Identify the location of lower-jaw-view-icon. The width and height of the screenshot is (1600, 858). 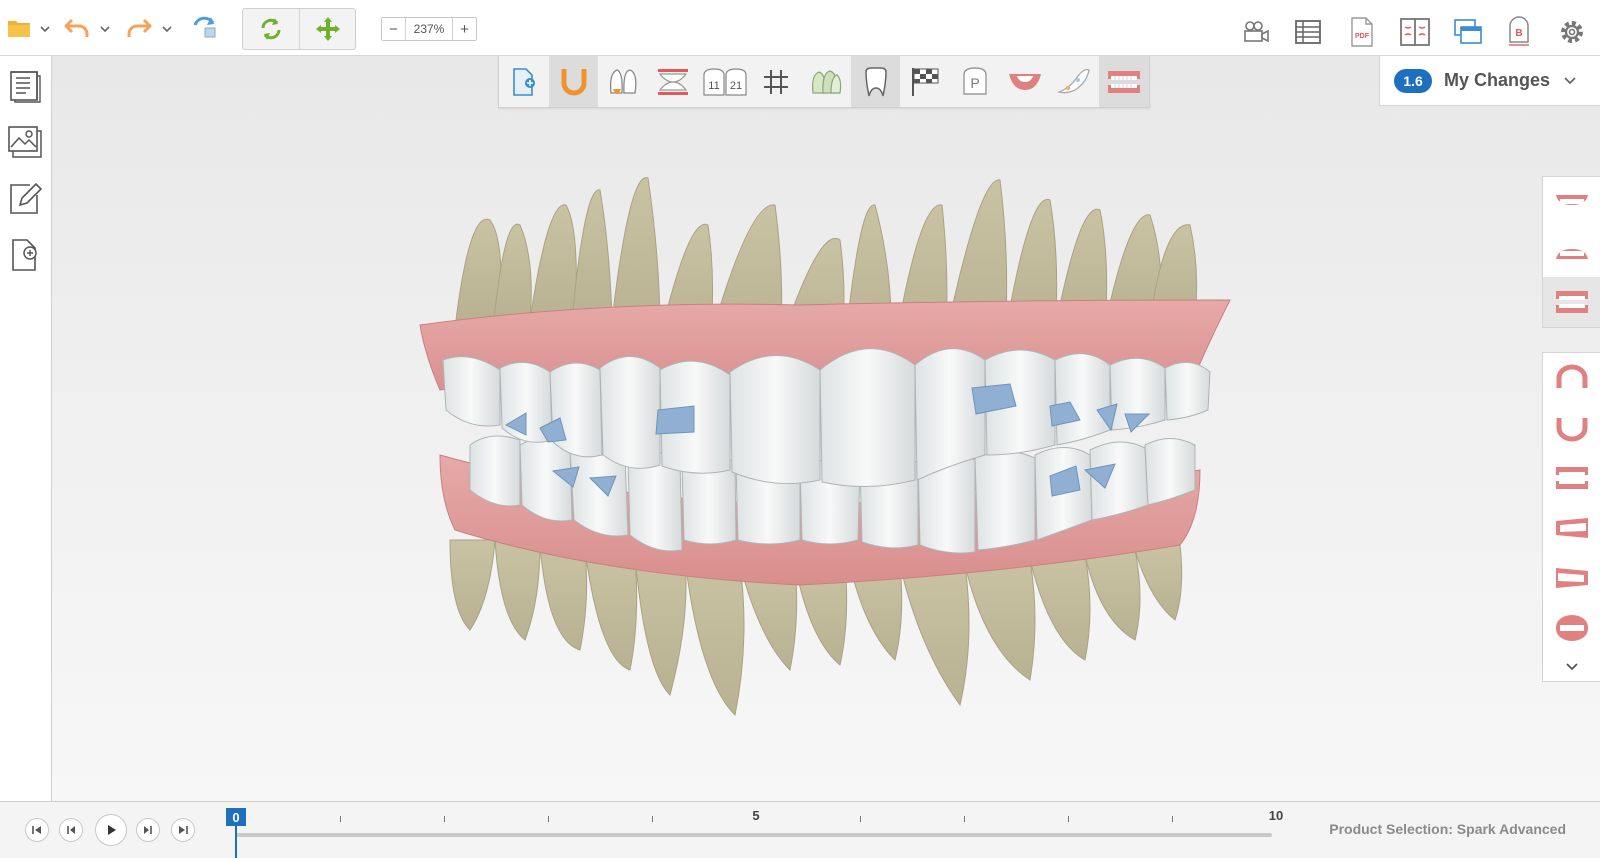
(1571, 252).